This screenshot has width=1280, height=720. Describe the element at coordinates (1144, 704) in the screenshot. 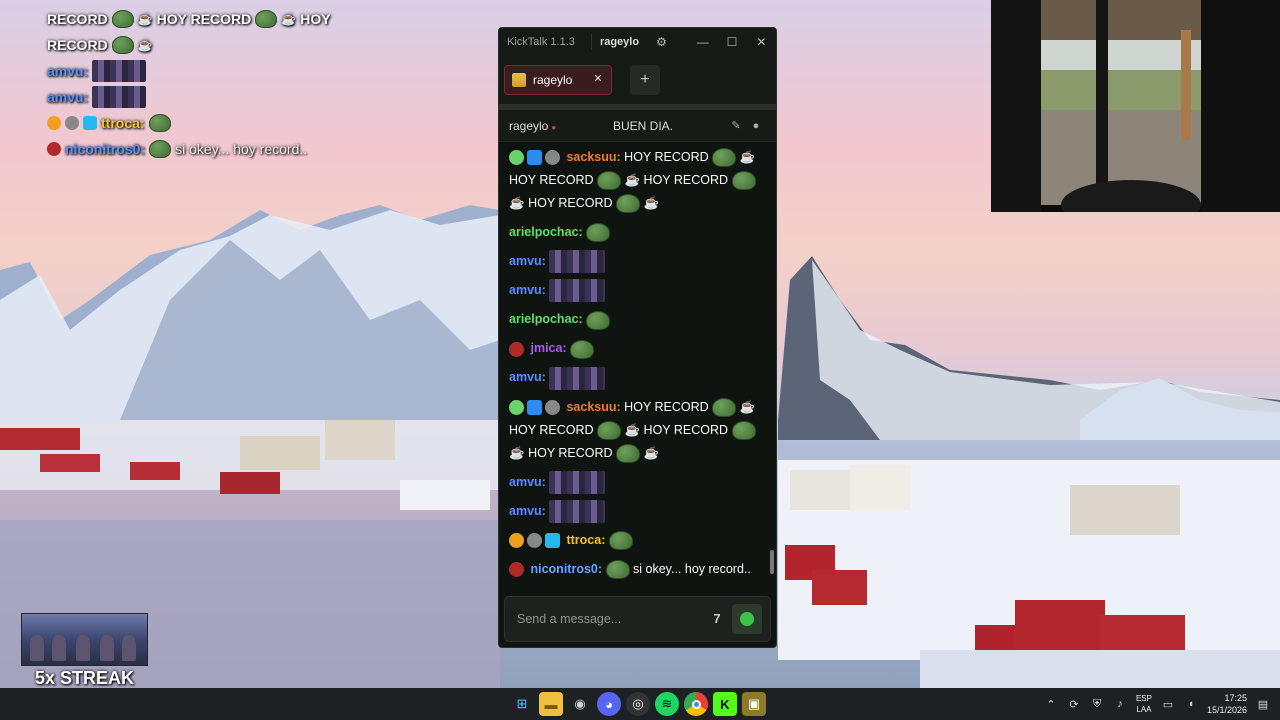

I see `language-indicator: ESP LAA` at that location.